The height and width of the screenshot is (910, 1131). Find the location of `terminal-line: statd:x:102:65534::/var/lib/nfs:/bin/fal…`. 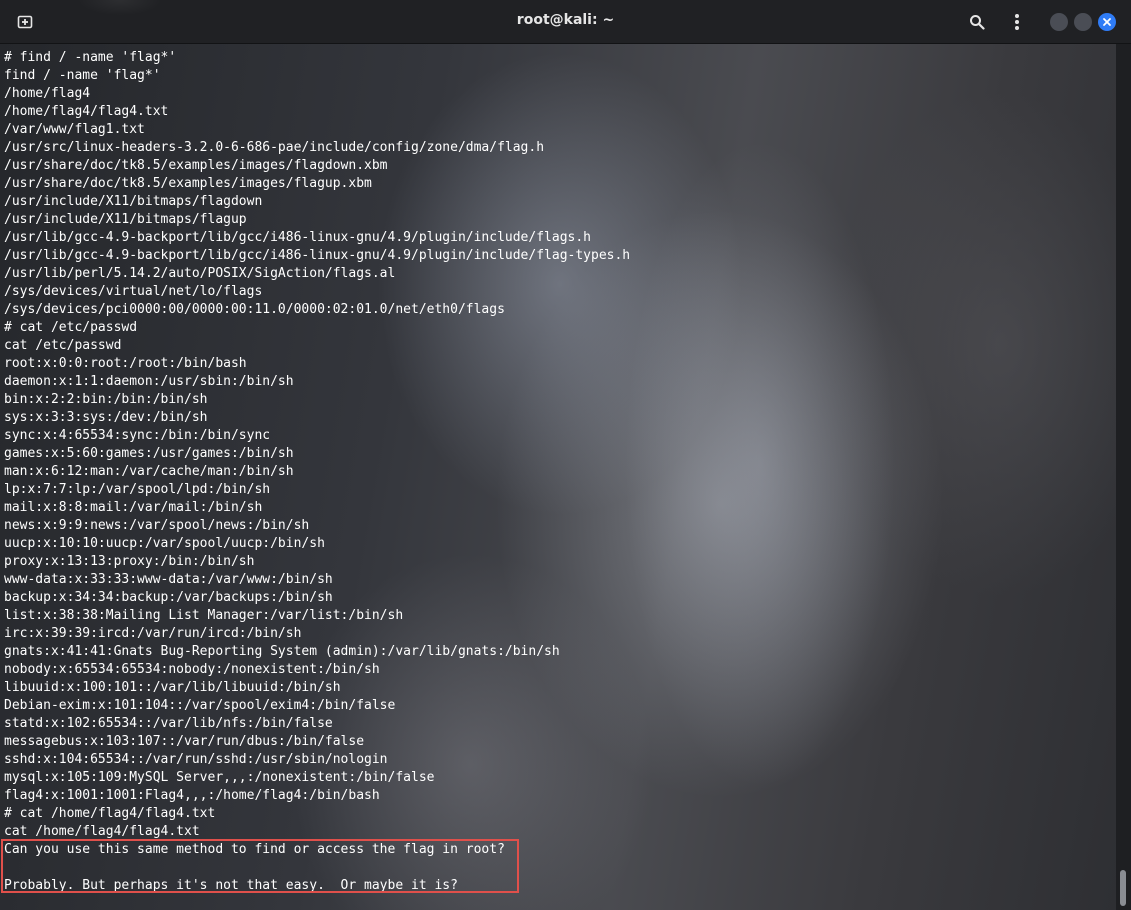

terminal-line: statd:x:102:65534::/var/lib/nfs:/bin/fal… is located at coordinates (168, 723).